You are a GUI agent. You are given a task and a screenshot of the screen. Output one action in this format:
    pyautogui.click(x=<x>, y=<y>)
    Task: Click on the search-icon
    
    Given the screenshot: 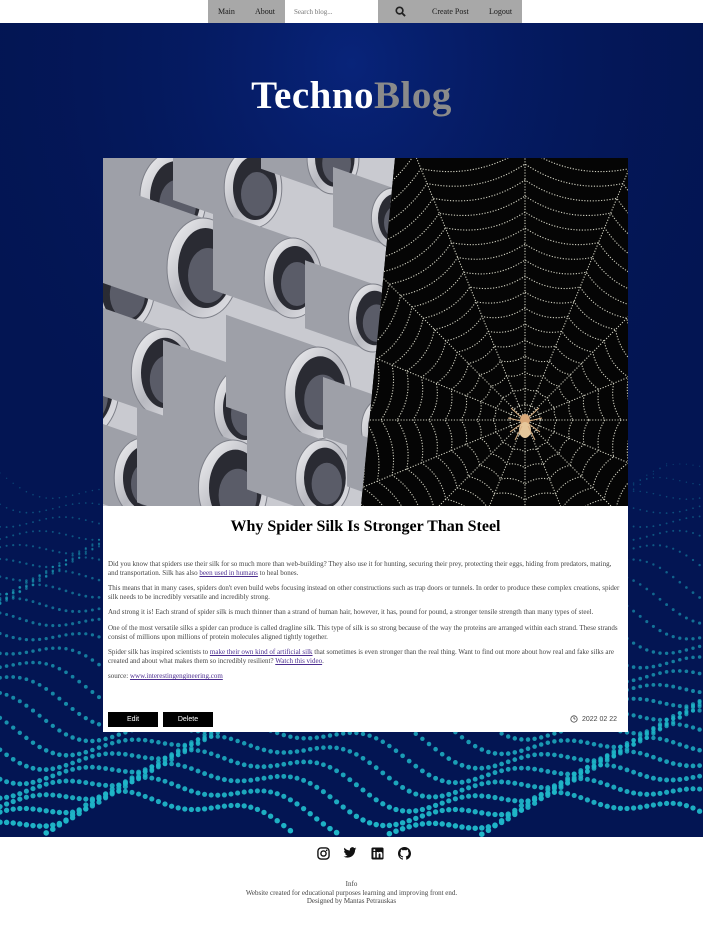 What is the action you would take?
    pyautogui.click(x=400, y=11)
    